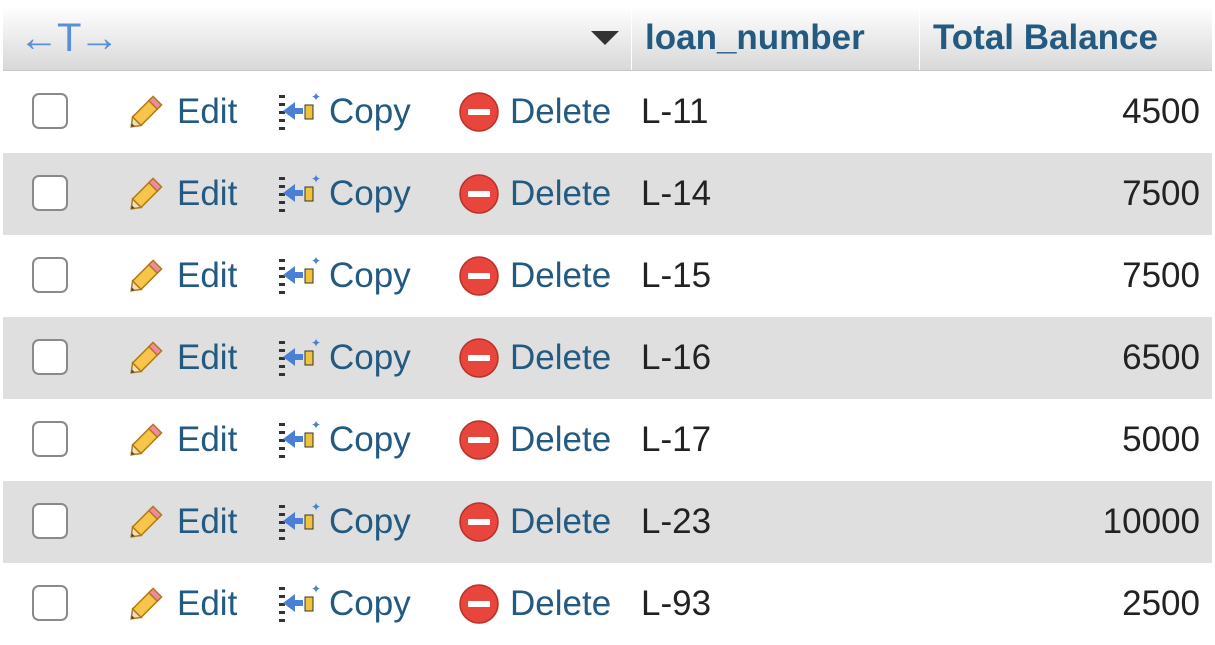 The image size is (1215, 645). Describe the element at coordinates (1151, 521) in the screenshot. I see `total-balance-cell: 10000` at that location.